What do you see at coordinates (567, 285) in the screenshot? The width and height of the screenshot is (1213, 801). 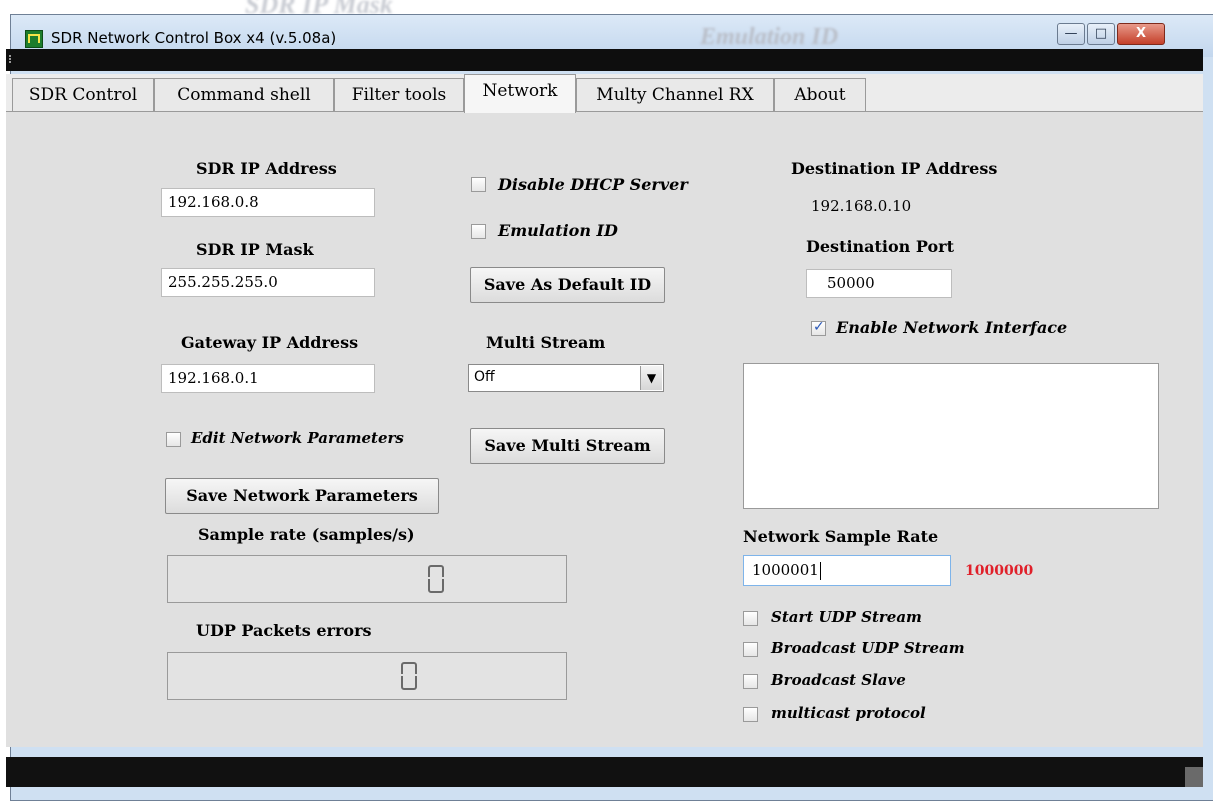 I see `save-default-id-button: Save As Default ID` at bounding box center [567, 285].